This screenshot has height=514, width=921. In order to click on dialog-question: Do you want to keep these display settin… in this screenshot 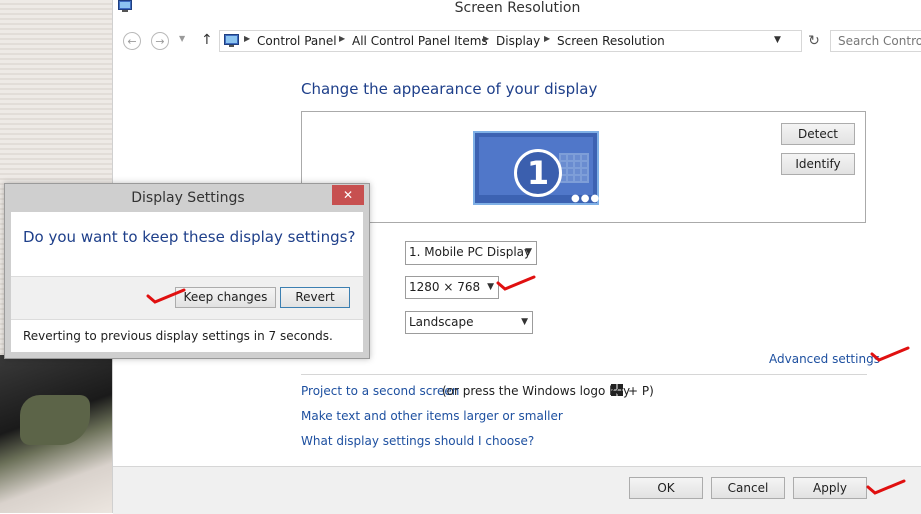, I will do `click(189, 237)`.